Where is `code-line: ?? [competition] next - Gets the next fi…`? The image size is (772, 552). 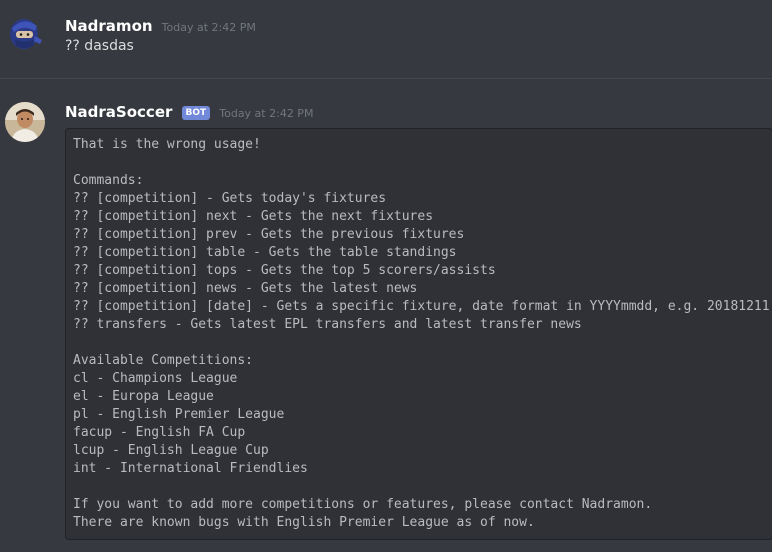
code-line: ?? [competition] next - Gets the next fi… is located at coordinates (253, 216).